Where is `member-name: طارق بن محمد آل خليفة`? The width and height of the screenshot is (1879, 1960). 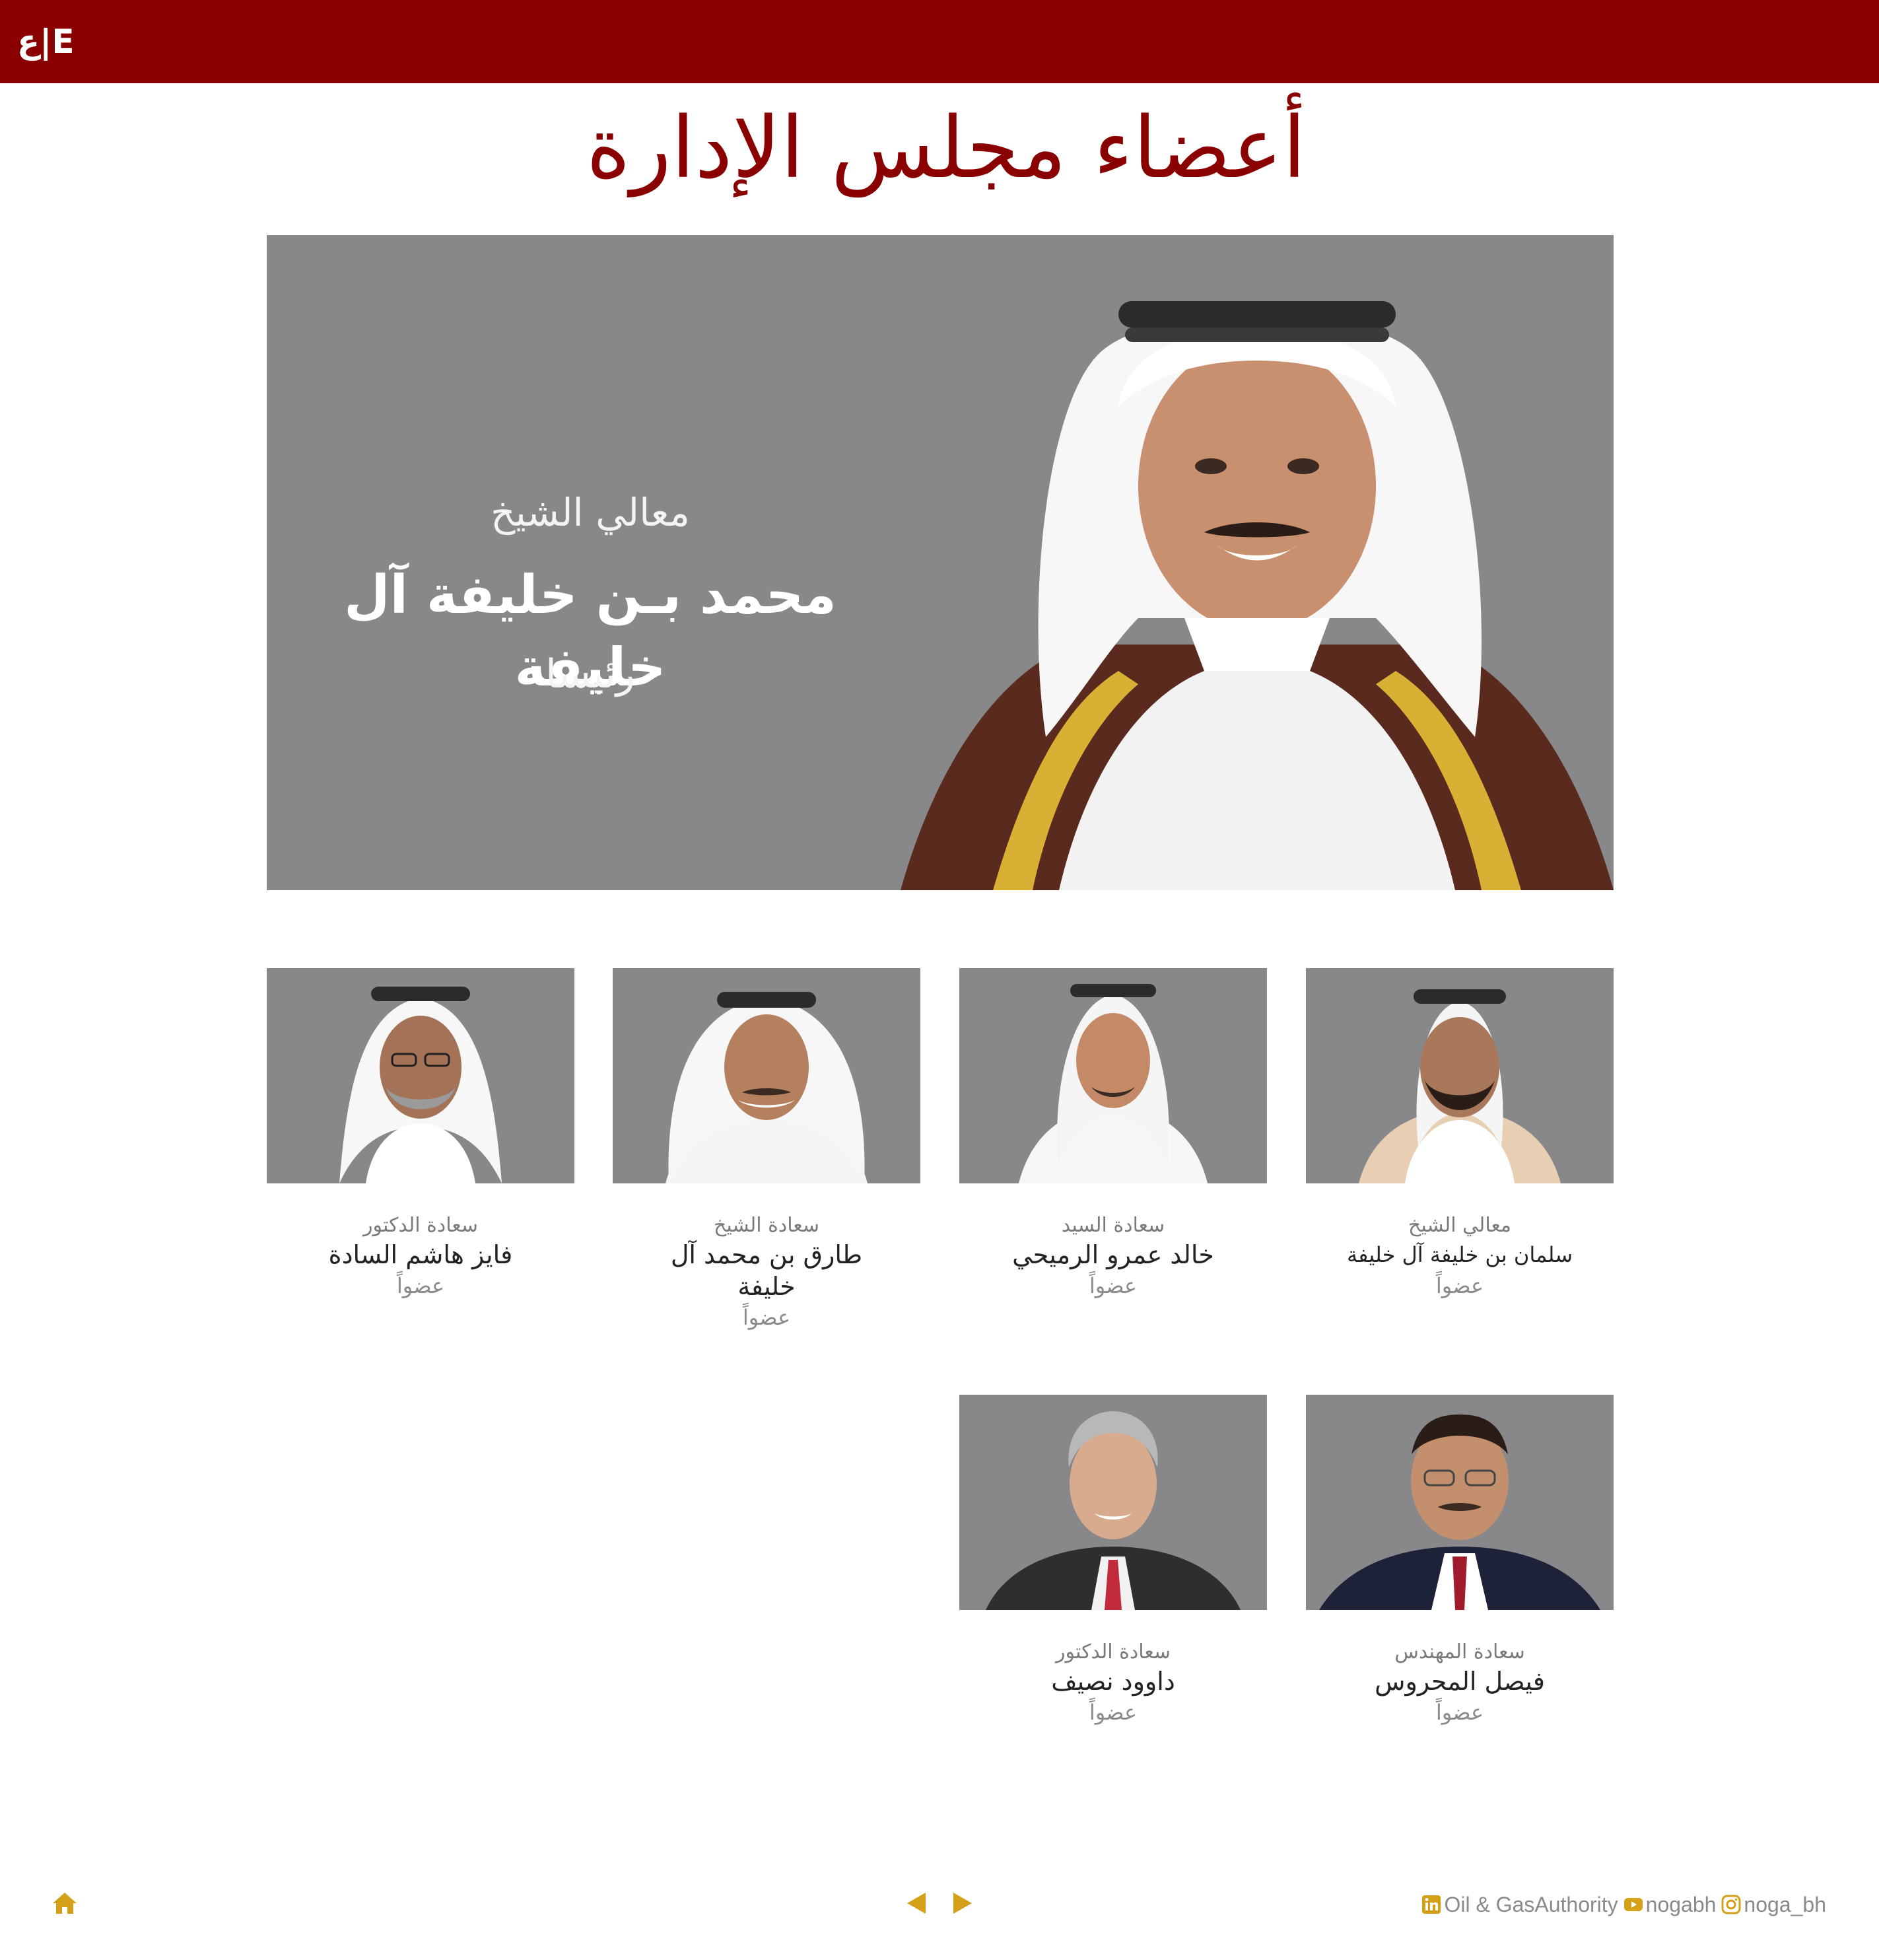
member-name: طارق بن محمد آل خليفة is located at coordinates (767, 1270).